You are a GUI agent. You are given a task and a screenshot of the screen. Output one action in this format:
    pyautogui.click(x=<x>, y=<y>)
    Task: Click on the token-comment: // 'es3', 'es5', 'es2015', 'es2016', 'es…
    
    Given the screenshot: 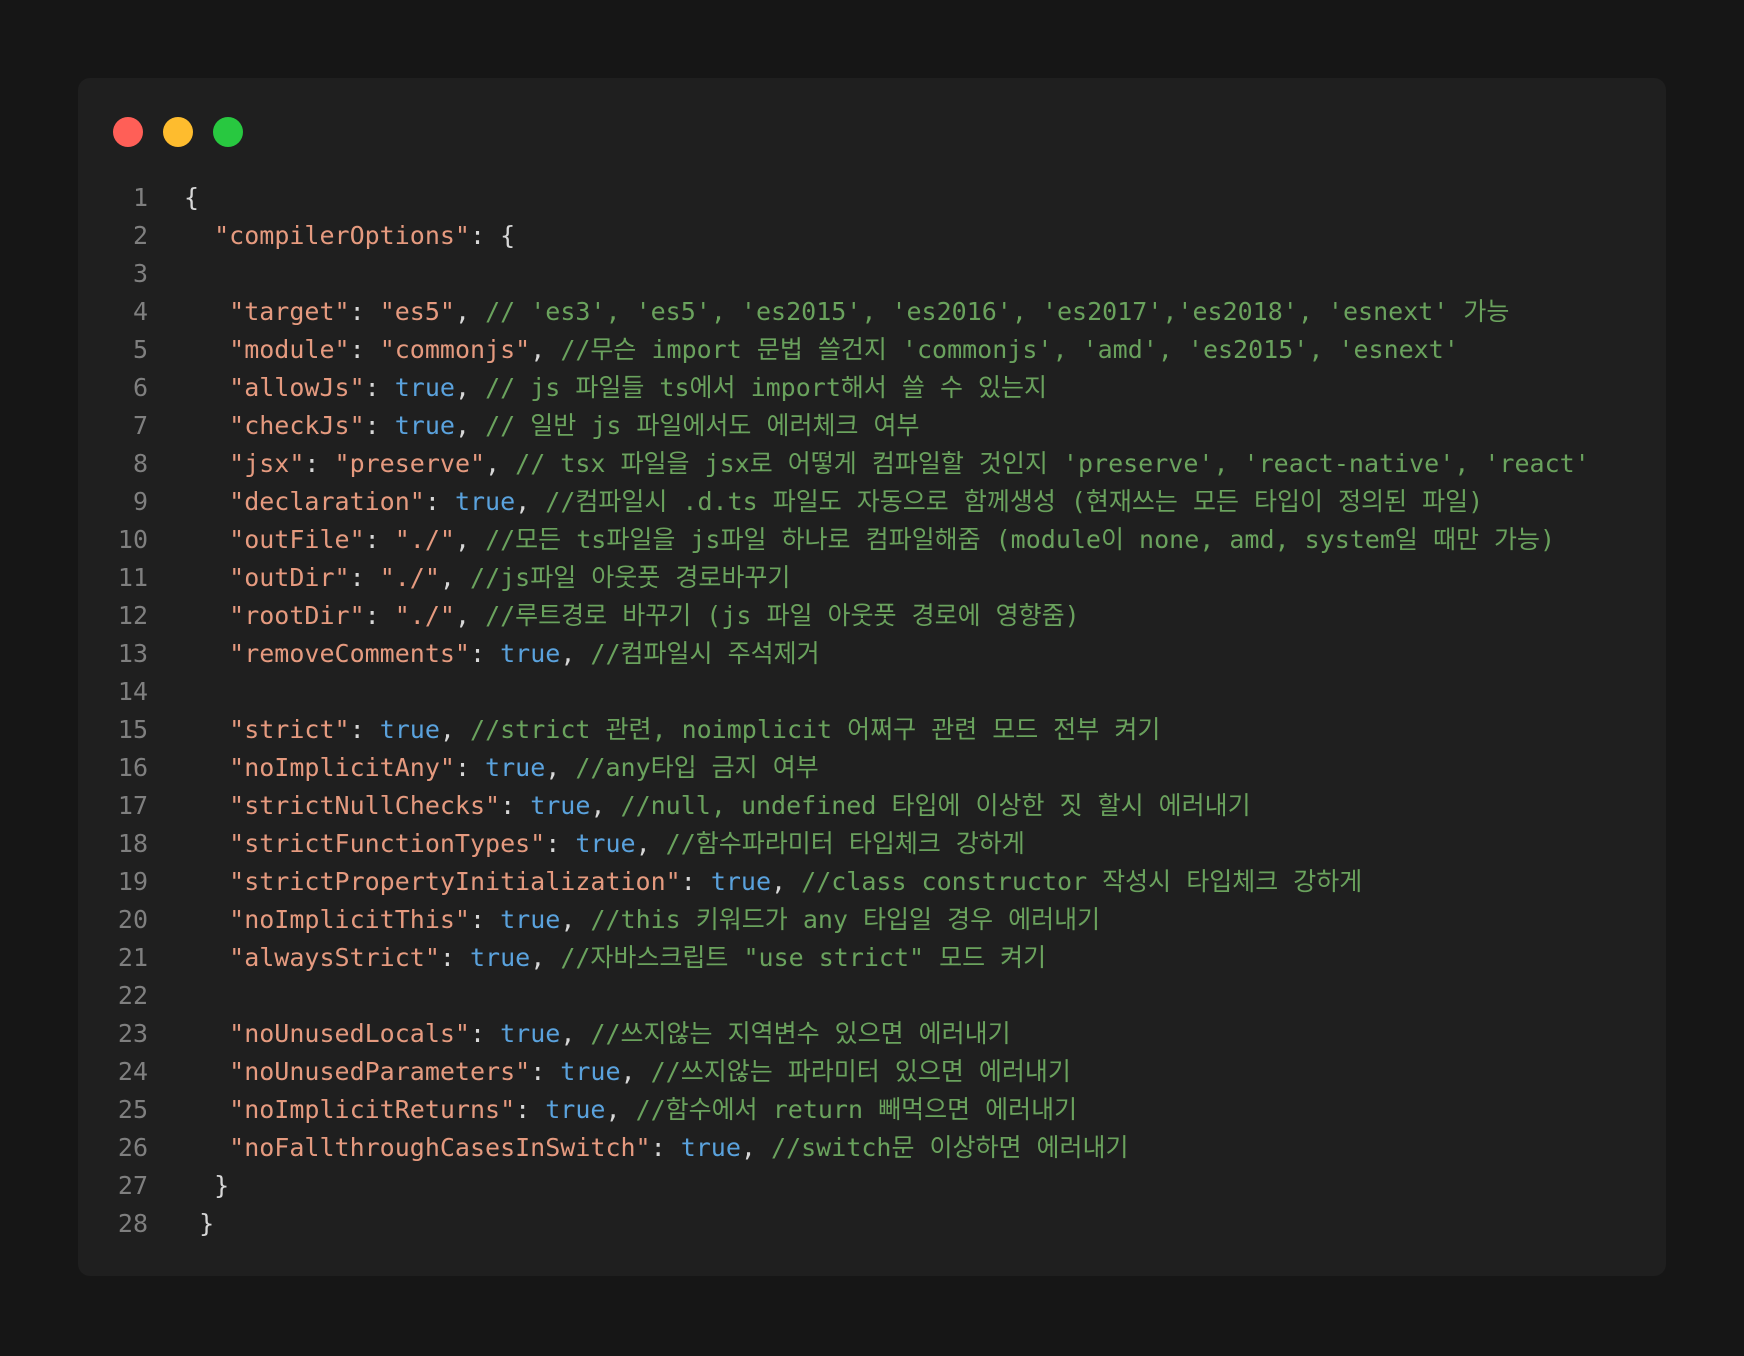 What is the action you would take?
    pyautogui.click(x=997, y=311)
    